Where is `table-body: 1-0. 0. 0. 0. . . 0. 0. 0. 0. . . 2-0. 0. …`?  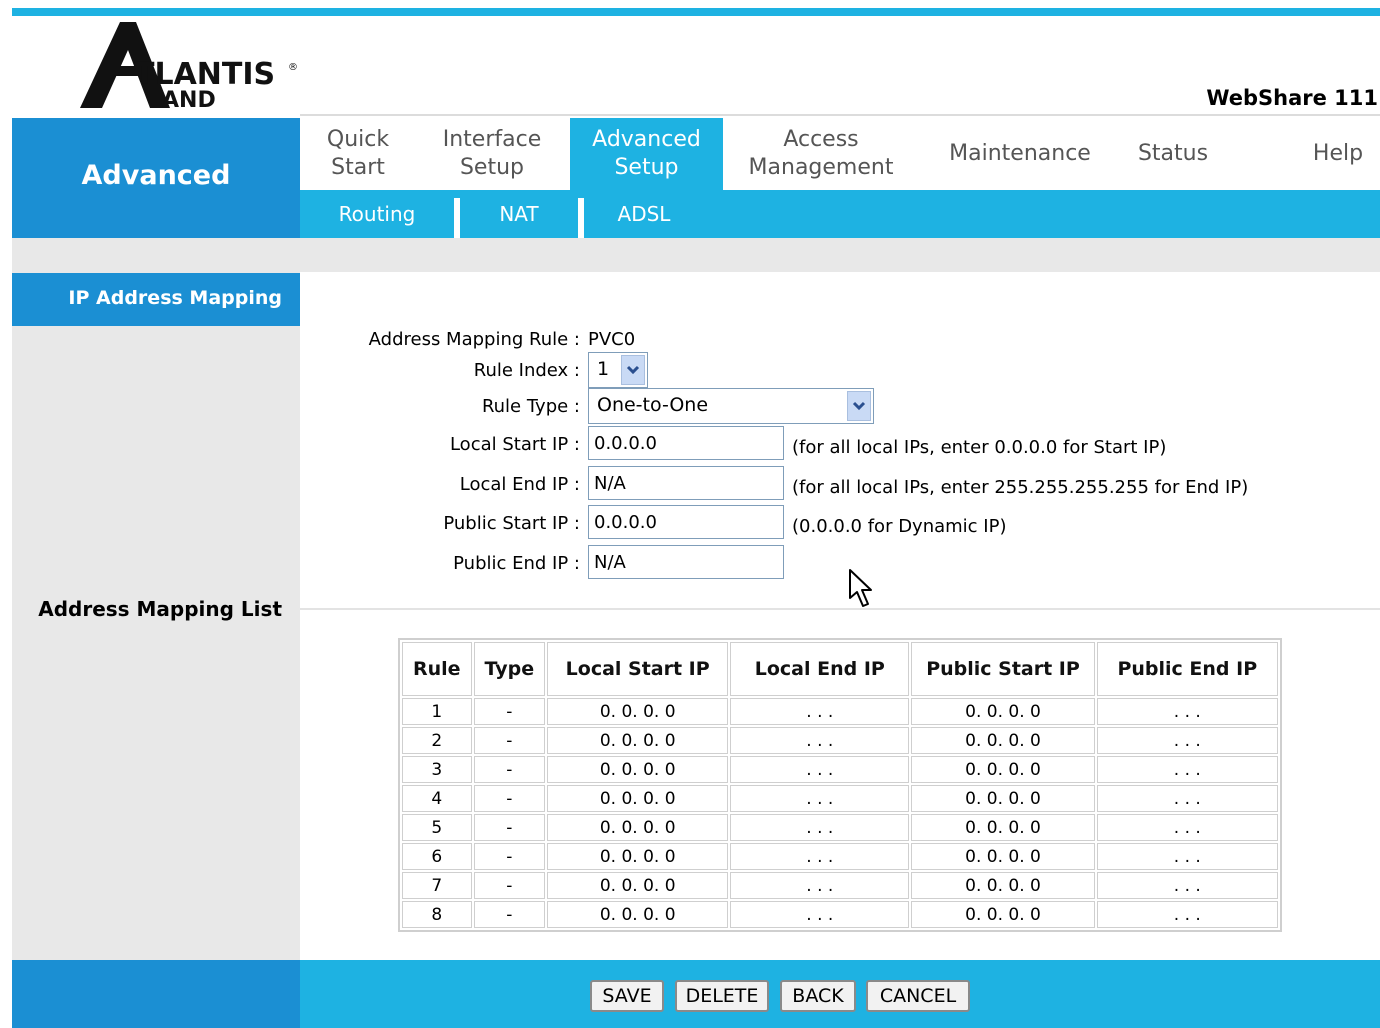
table-body: 1-0. 0. 0. 0. . . 0. 0. 0. 0. . . 2-0. 0. … is located at coordinates (840, 813).